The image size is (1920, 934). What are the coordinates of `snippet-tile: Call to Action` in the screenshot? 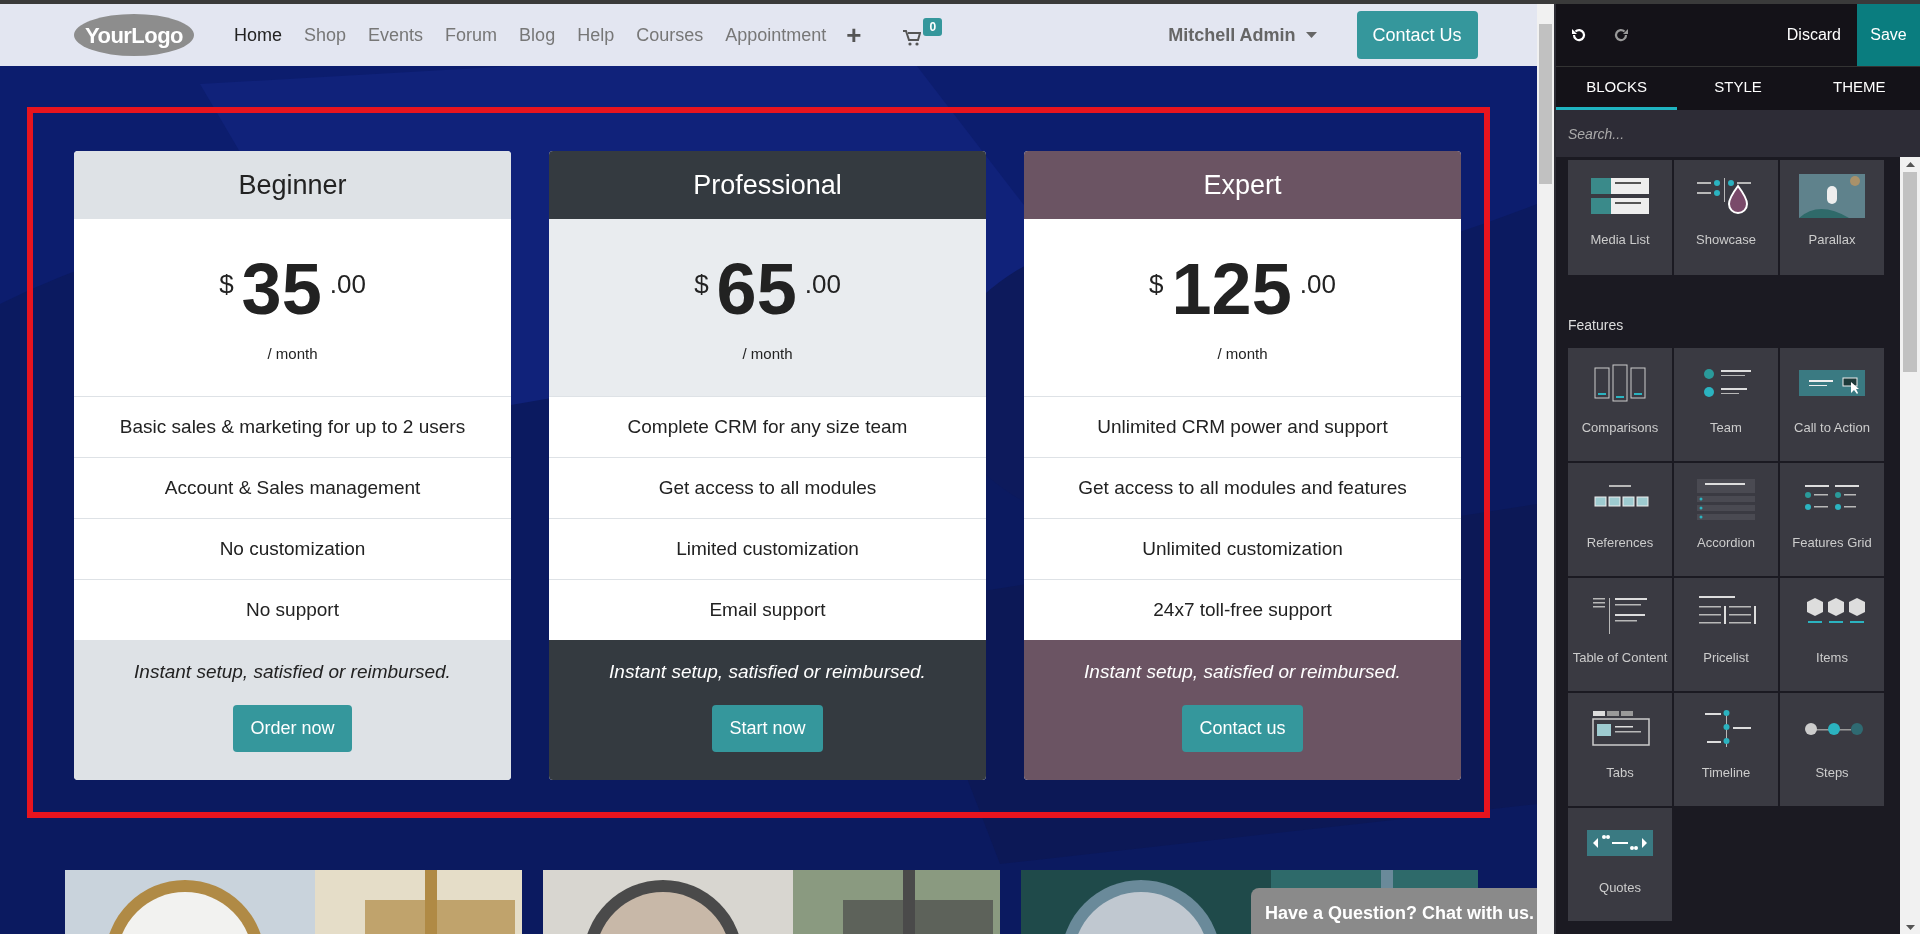 It's located at (1832, 404).